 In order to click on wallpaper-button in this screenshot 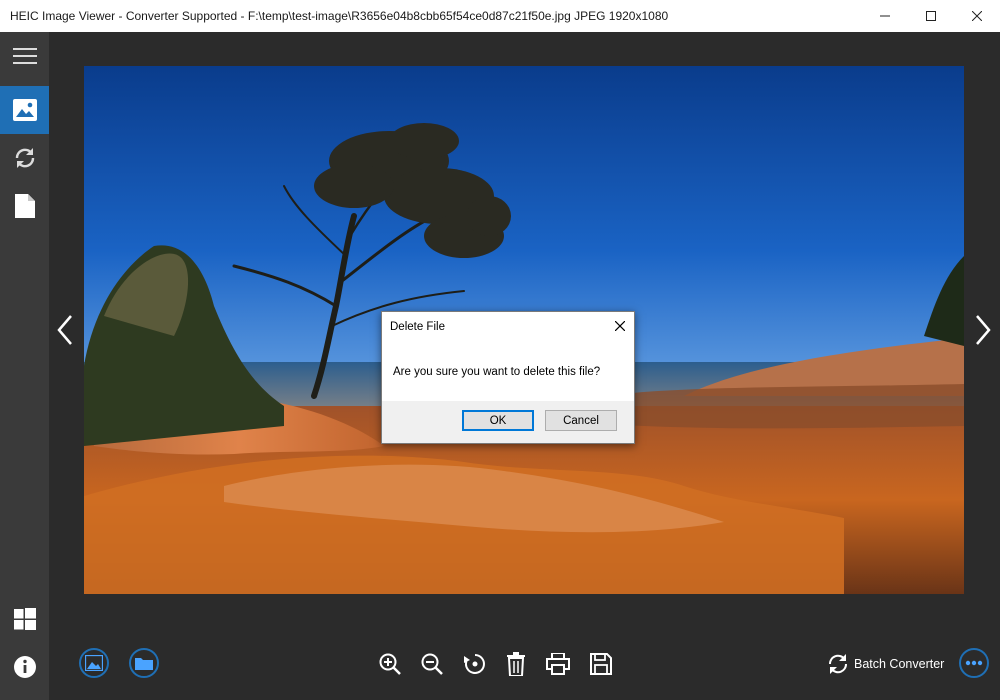, I will do `click(94, 663)`.